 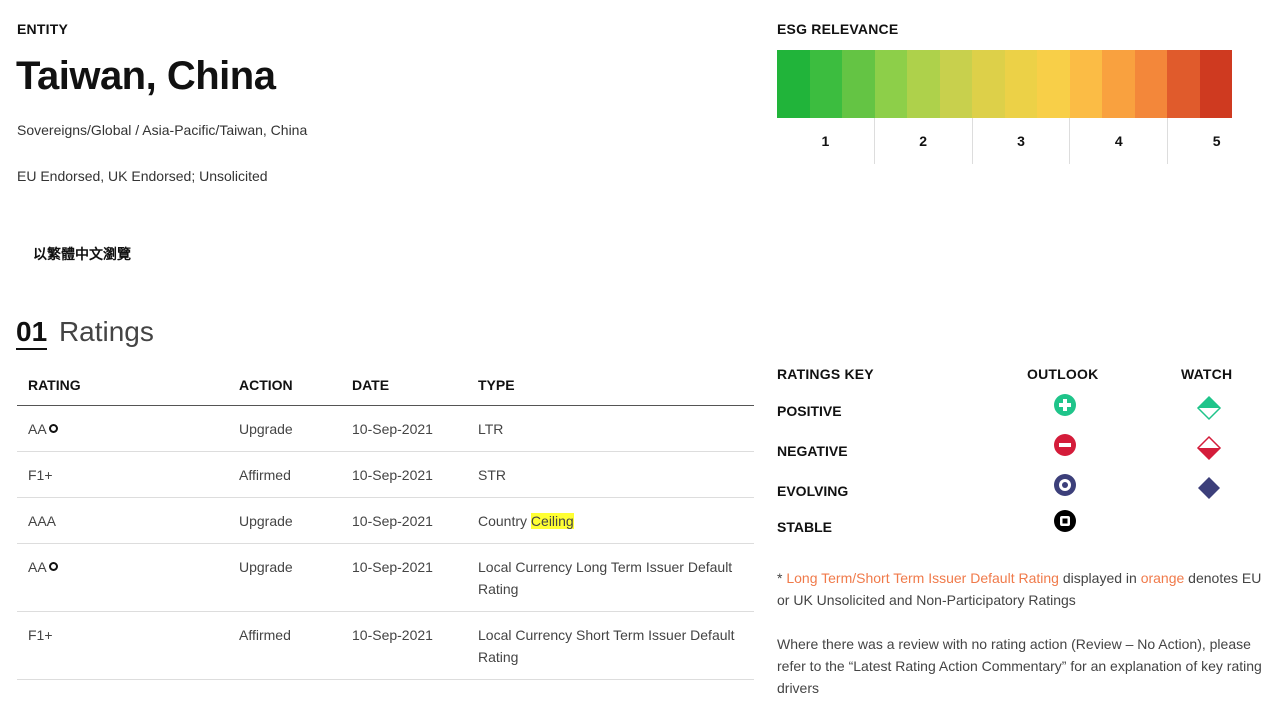 What do you see at coordinates (809, 411) in the screenshot?
I see `key-positive-label: POSITIVE` at bounding box center [809, 411].